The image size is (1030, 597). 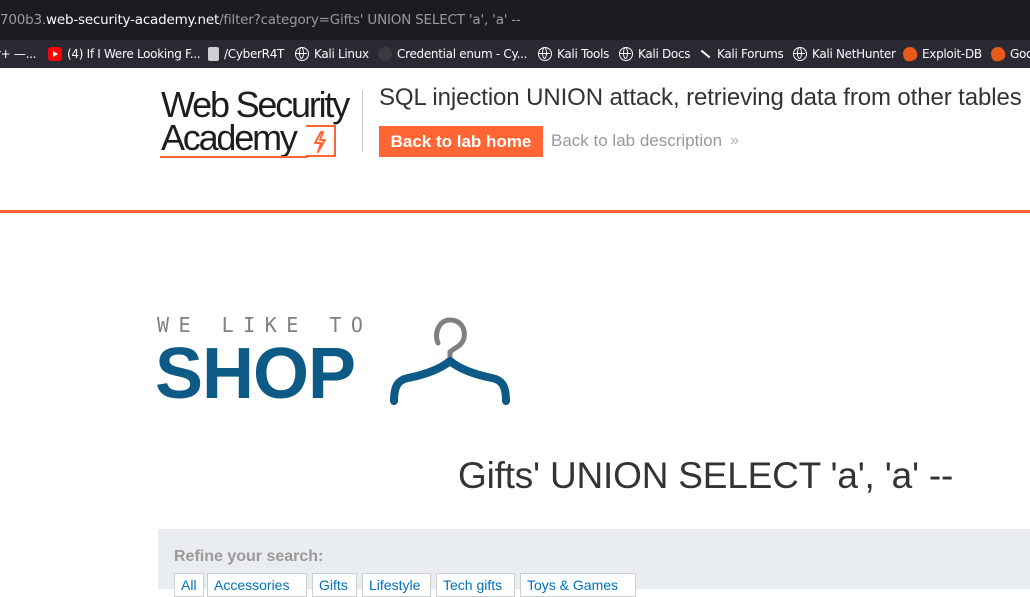 I want to click on bookmark-label: Exploit-DB, so click(x=952, y=54).